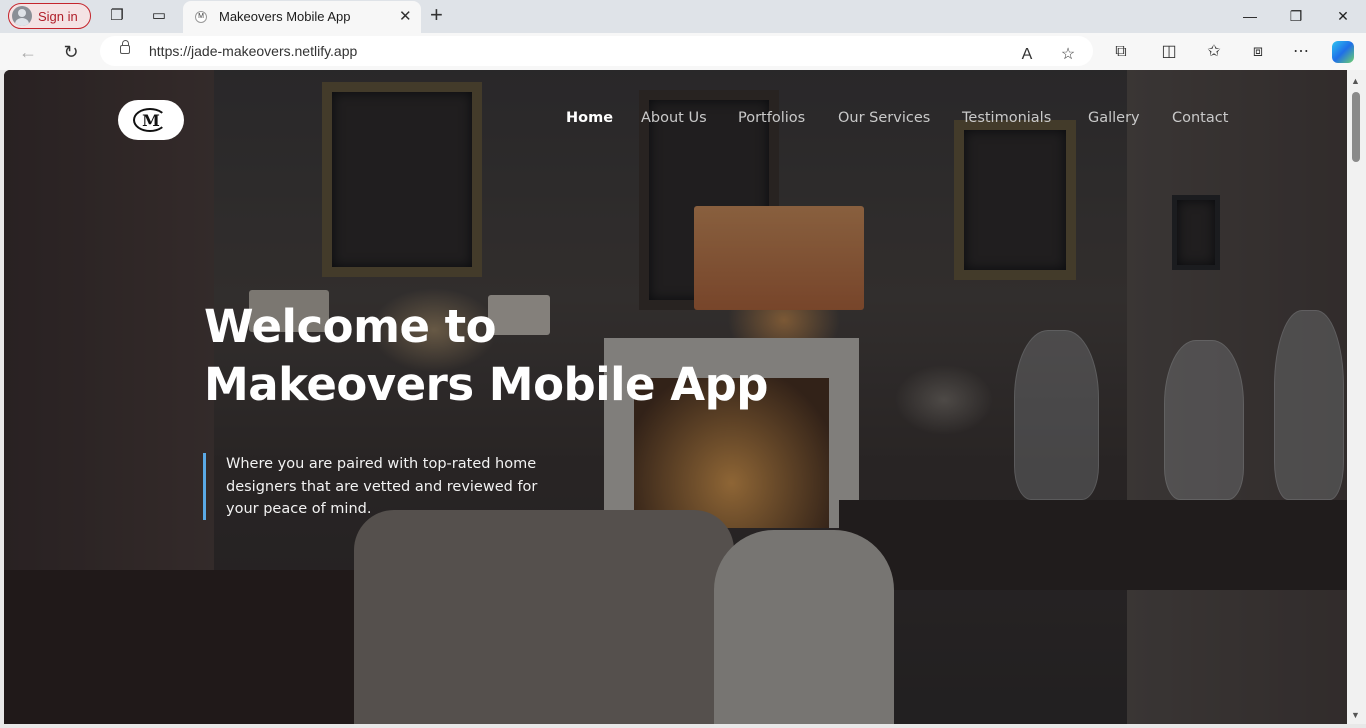 The image size is (1366, 728). I want to click on sign-in-button: Sign in, so click(49, 16).